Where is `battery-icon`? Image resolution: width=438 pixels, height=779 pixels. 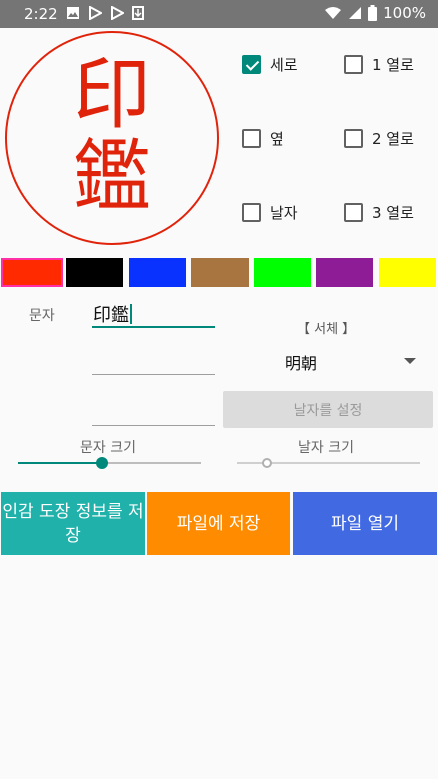 battery-icon is located at coordinates (373, 13).